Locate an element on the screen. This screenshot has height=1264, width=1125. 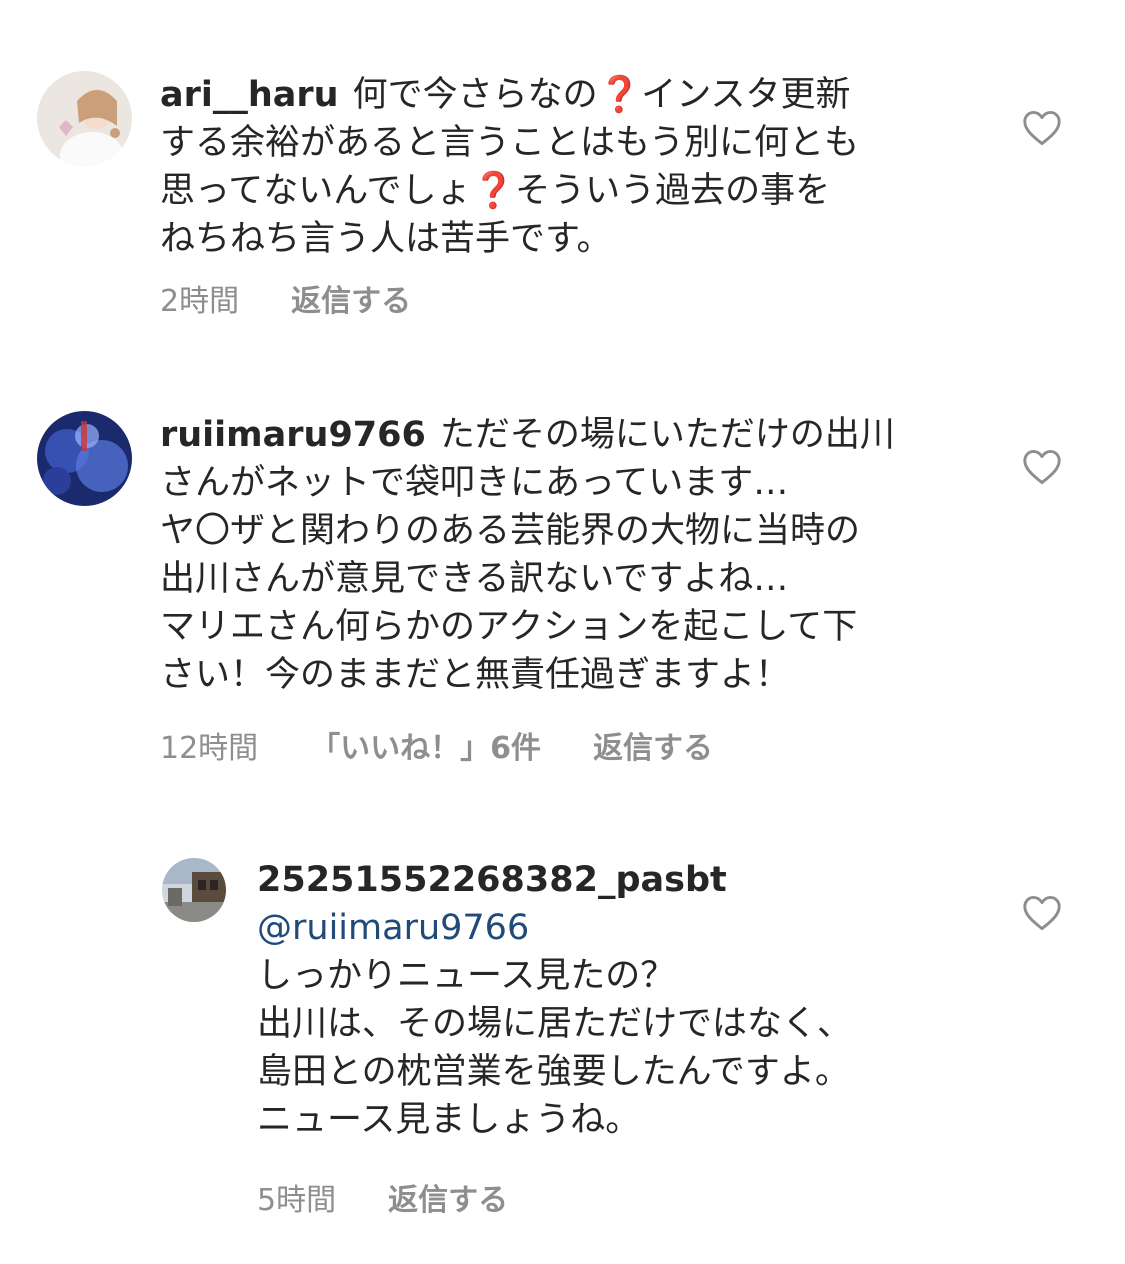
avatar-ari-haru is located at coordinates (84, 118).